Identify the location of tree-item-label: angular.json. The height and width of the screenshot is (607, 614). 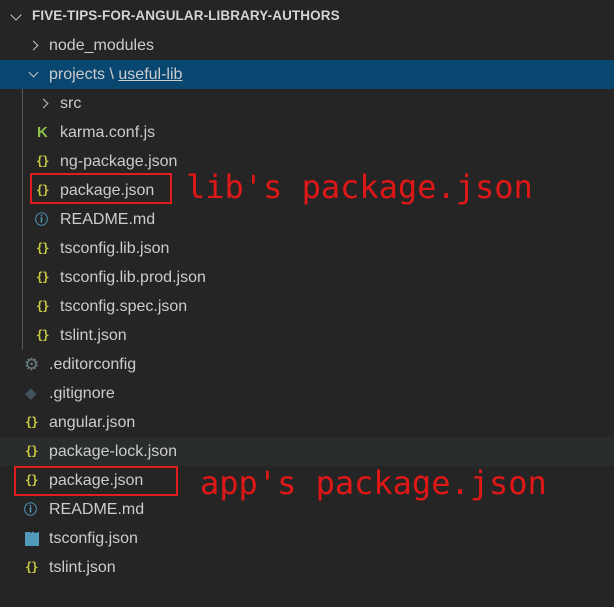
(92, 422).